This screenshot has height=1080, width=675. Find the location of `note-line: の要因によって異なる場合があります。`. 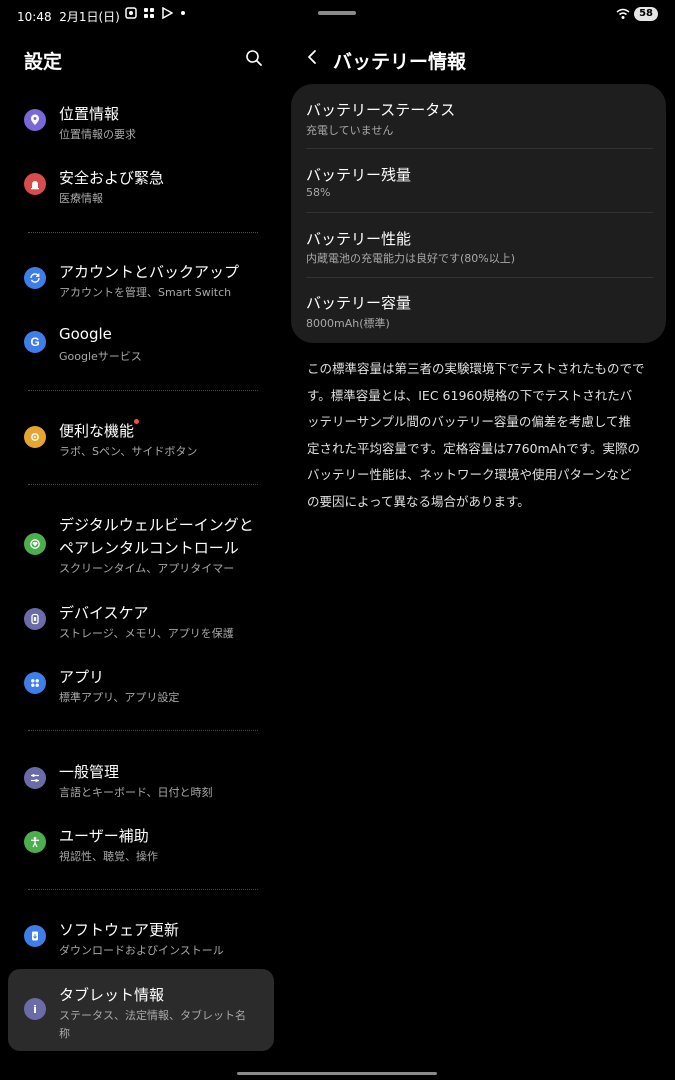

note-line: の要因によって異なる場合があります。 is located at coordinates (418, 501).